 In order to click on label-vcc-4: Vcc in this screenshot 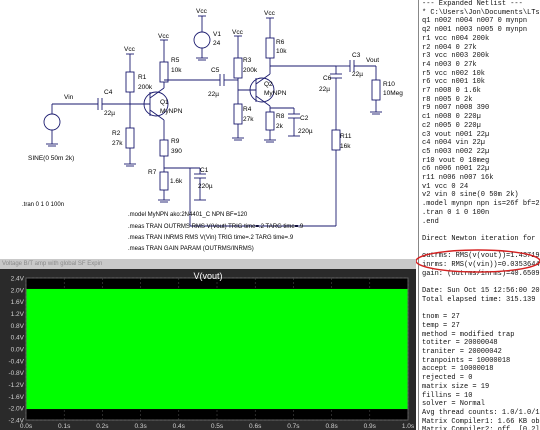, I will do `click(270, 13)`.